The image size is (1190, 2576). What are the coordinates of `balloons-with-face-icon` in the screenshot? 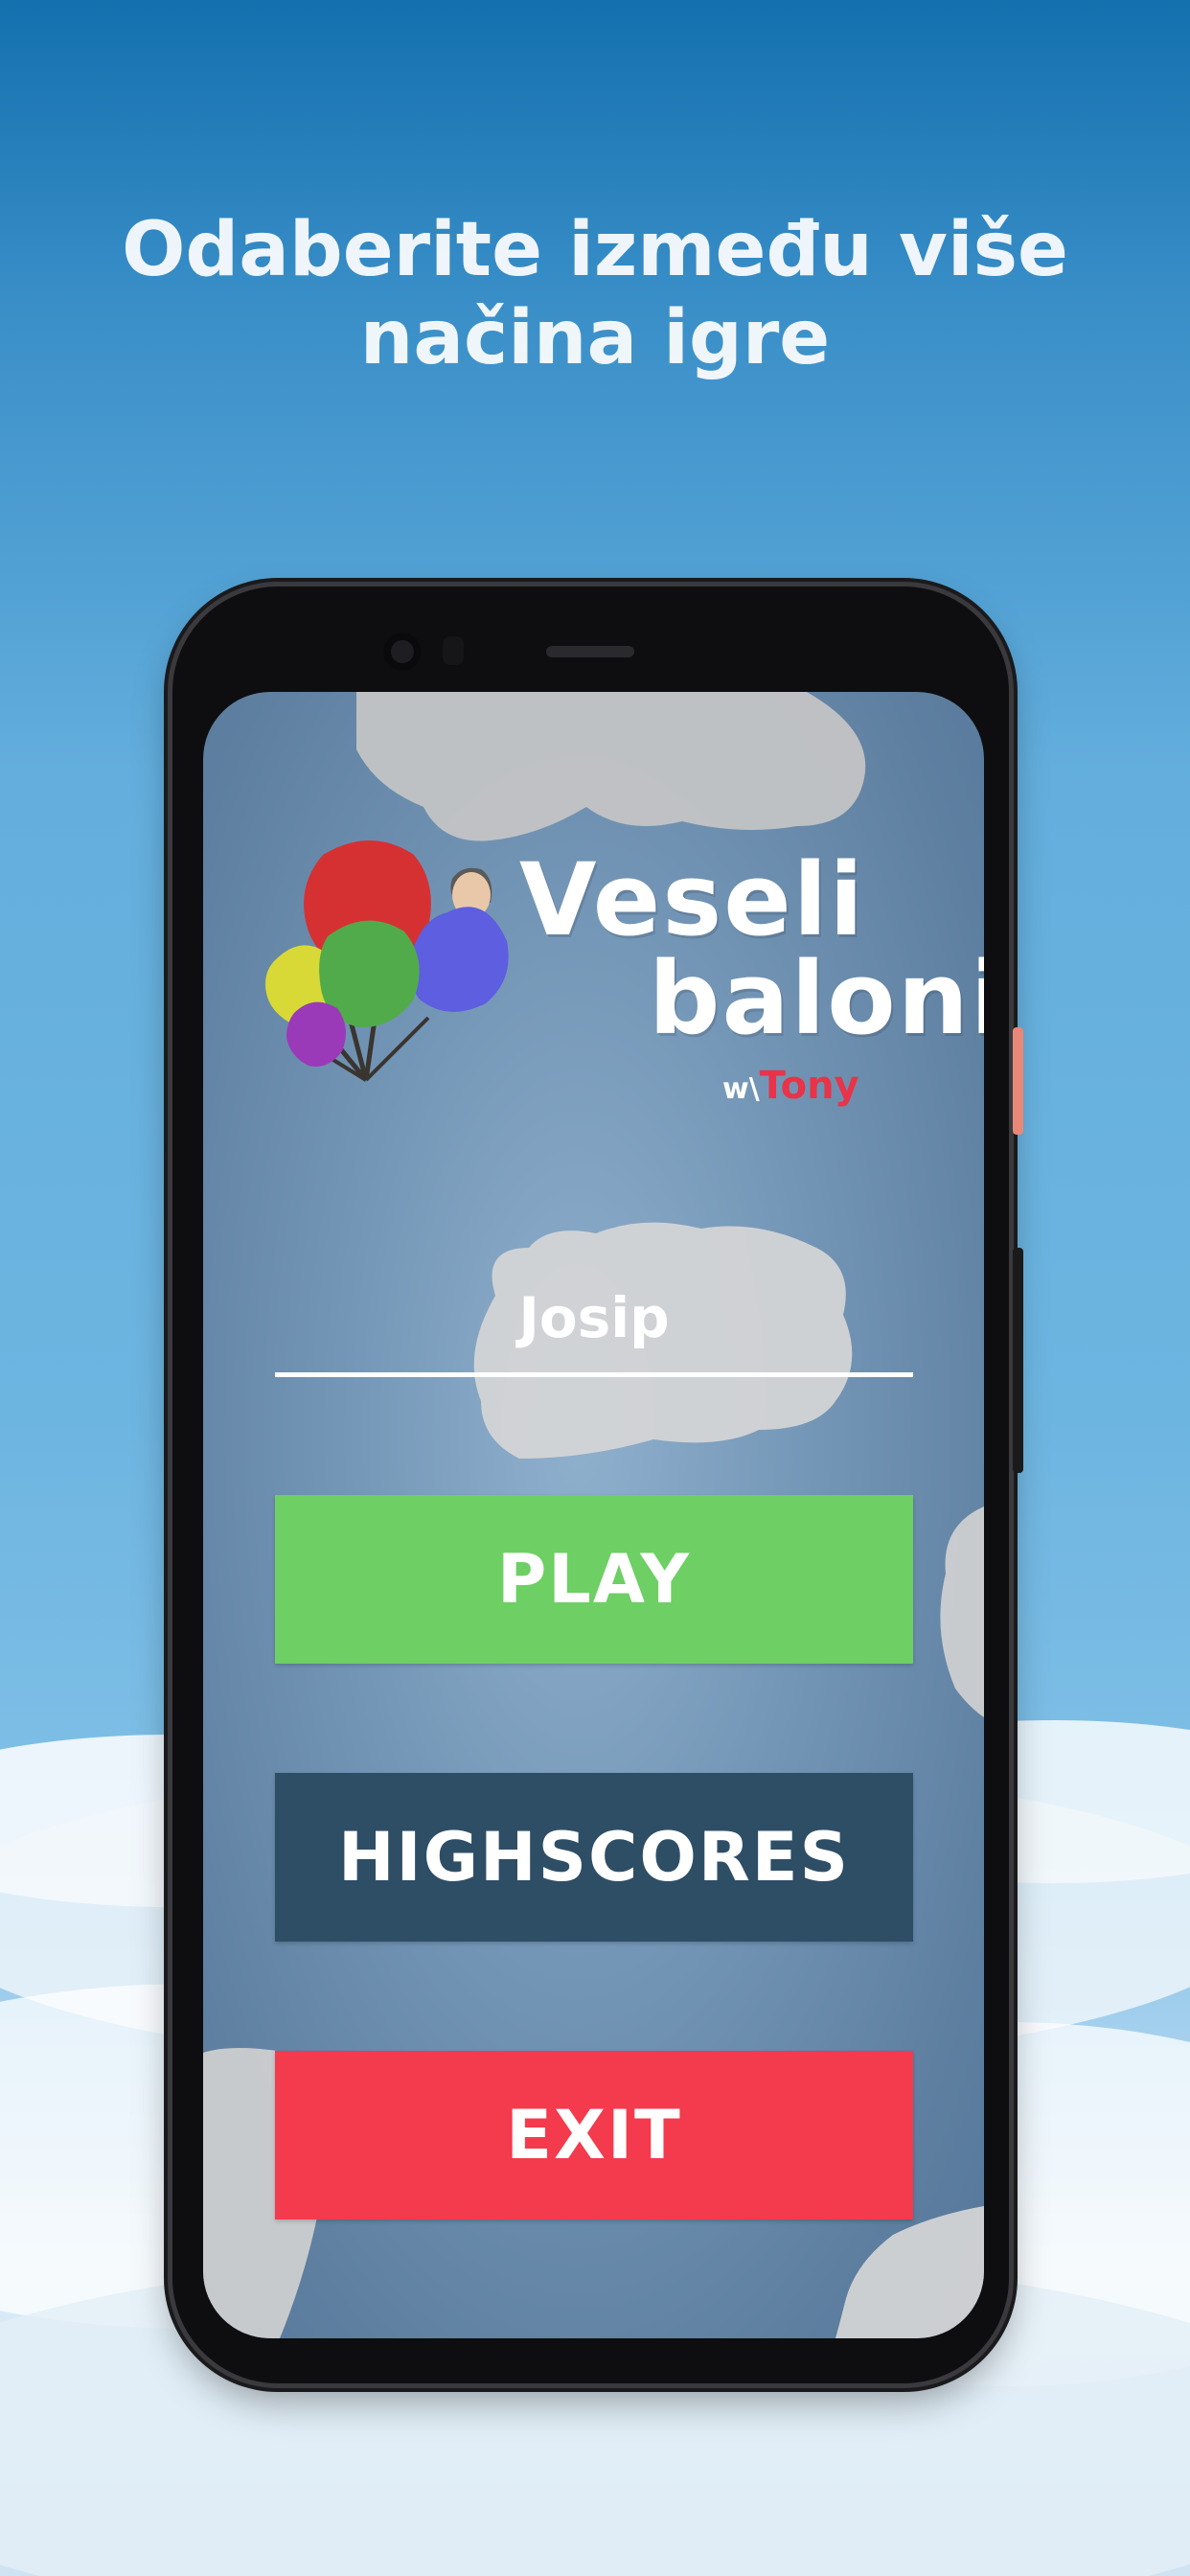 It's located at (387, 961).